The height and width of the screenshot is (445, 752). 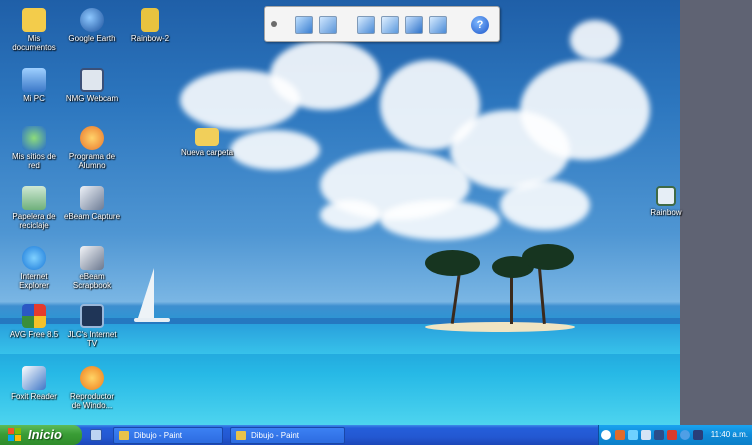 What do you see at coordinates (716, 212) in the screenshot?
I see `desktop-right-strip` at bounding box center [716, 212].